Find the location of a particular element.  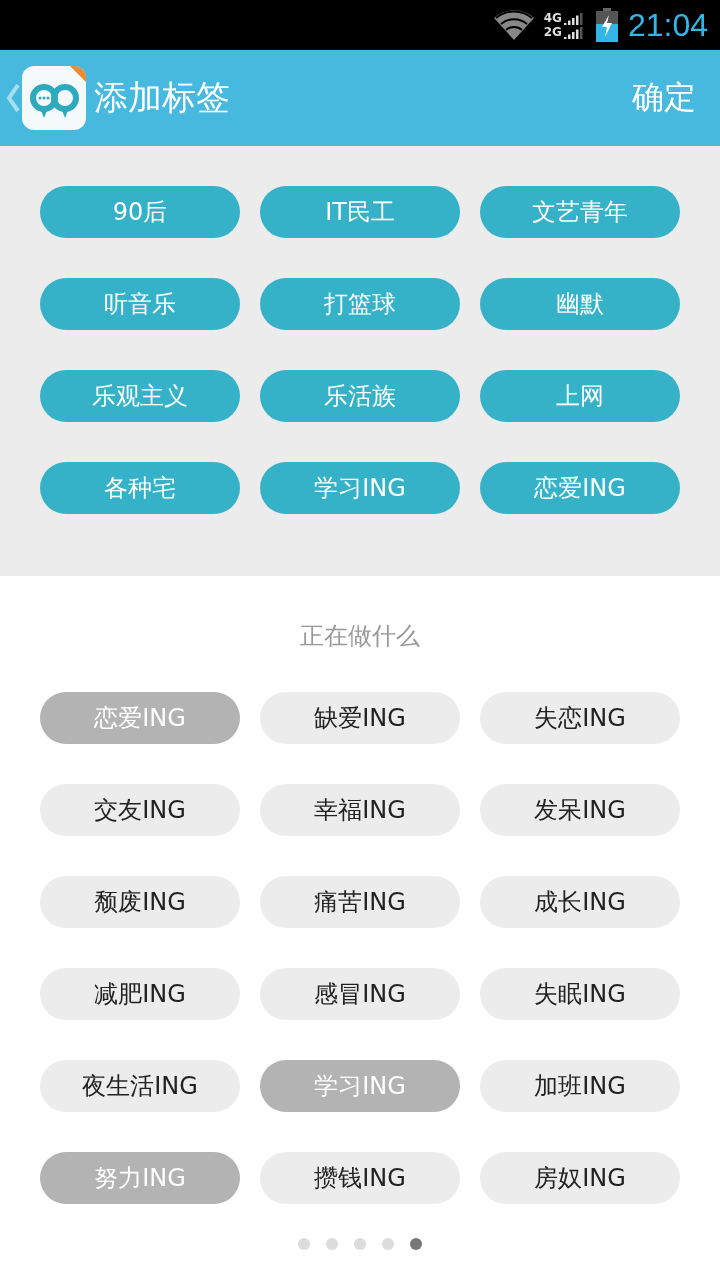

tag-chip: 幽默 is located at coordinates (580, 304).